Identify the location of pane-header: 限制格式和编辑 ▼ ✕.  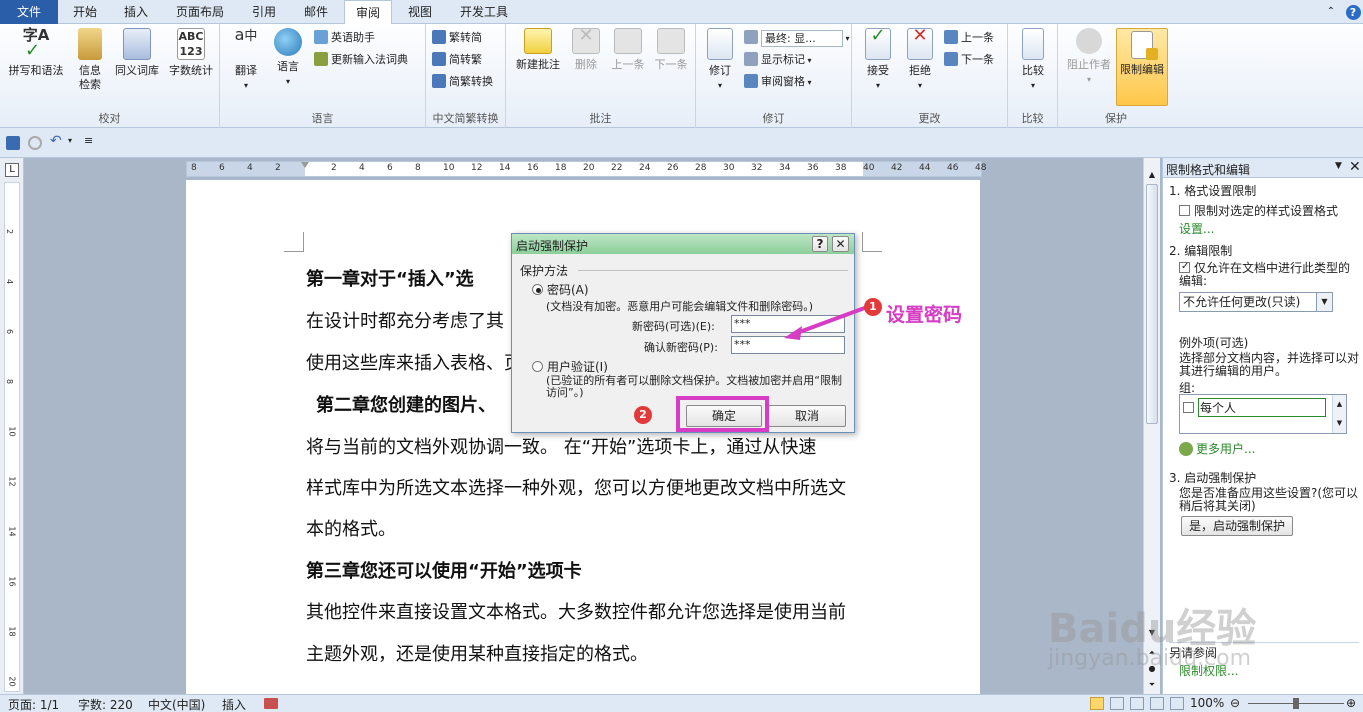
(1263, 168).